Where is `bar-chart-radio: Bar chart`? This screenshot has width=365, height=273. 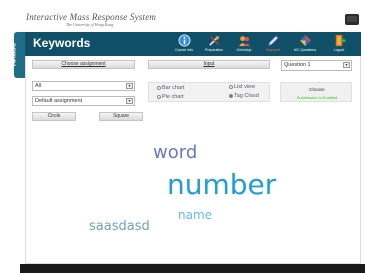 bar-chart-radio: Bar chart is located at coordinates (170, 88).